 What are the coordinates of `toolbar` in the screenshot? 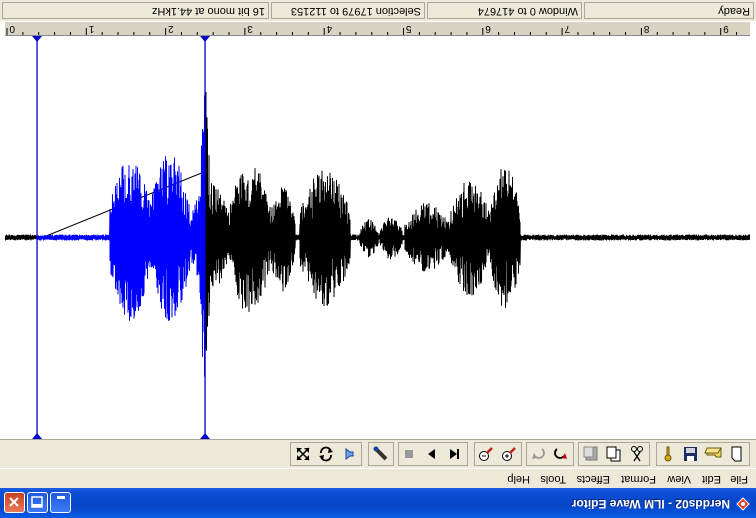 It's located at (378, 454).